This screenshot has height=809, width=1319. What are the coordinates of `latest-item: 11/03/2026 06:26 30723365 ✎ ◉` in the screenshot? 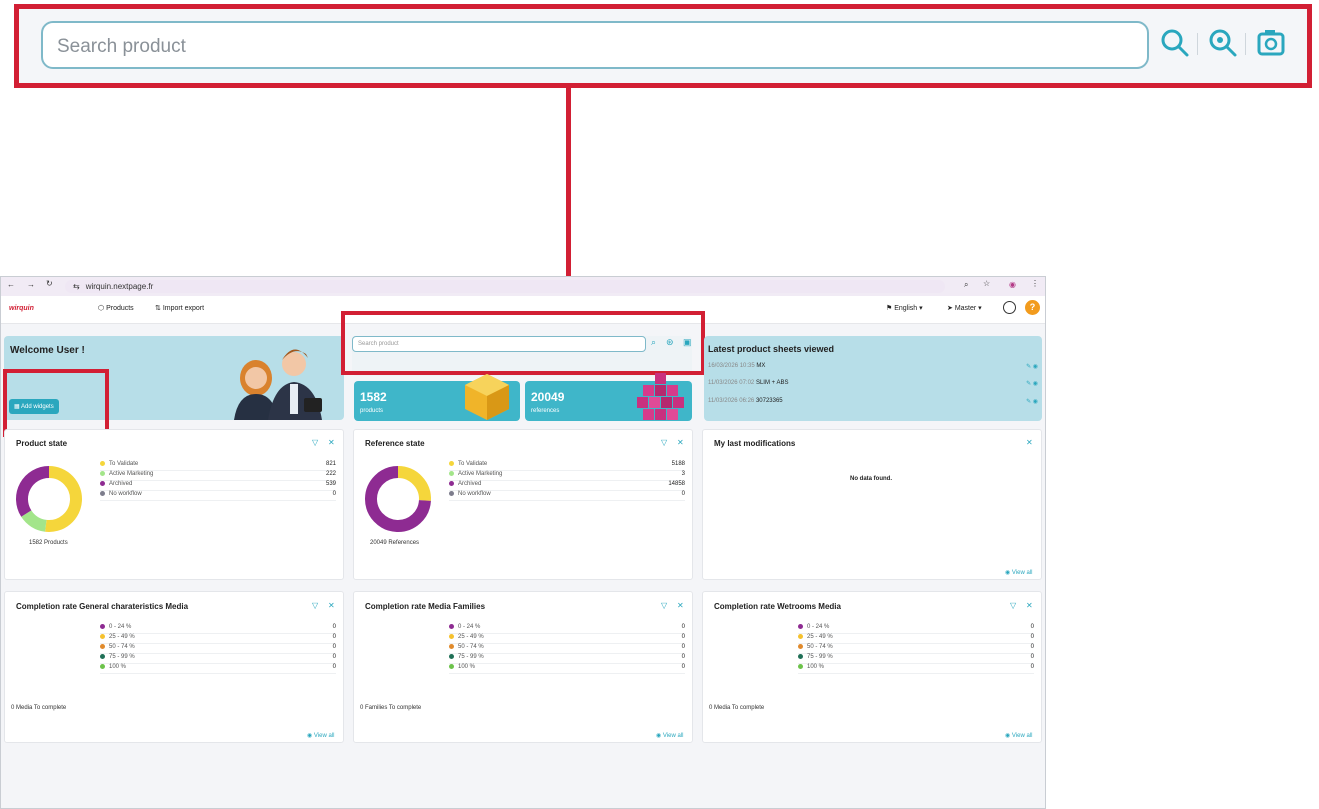 It's located at (873, 404).